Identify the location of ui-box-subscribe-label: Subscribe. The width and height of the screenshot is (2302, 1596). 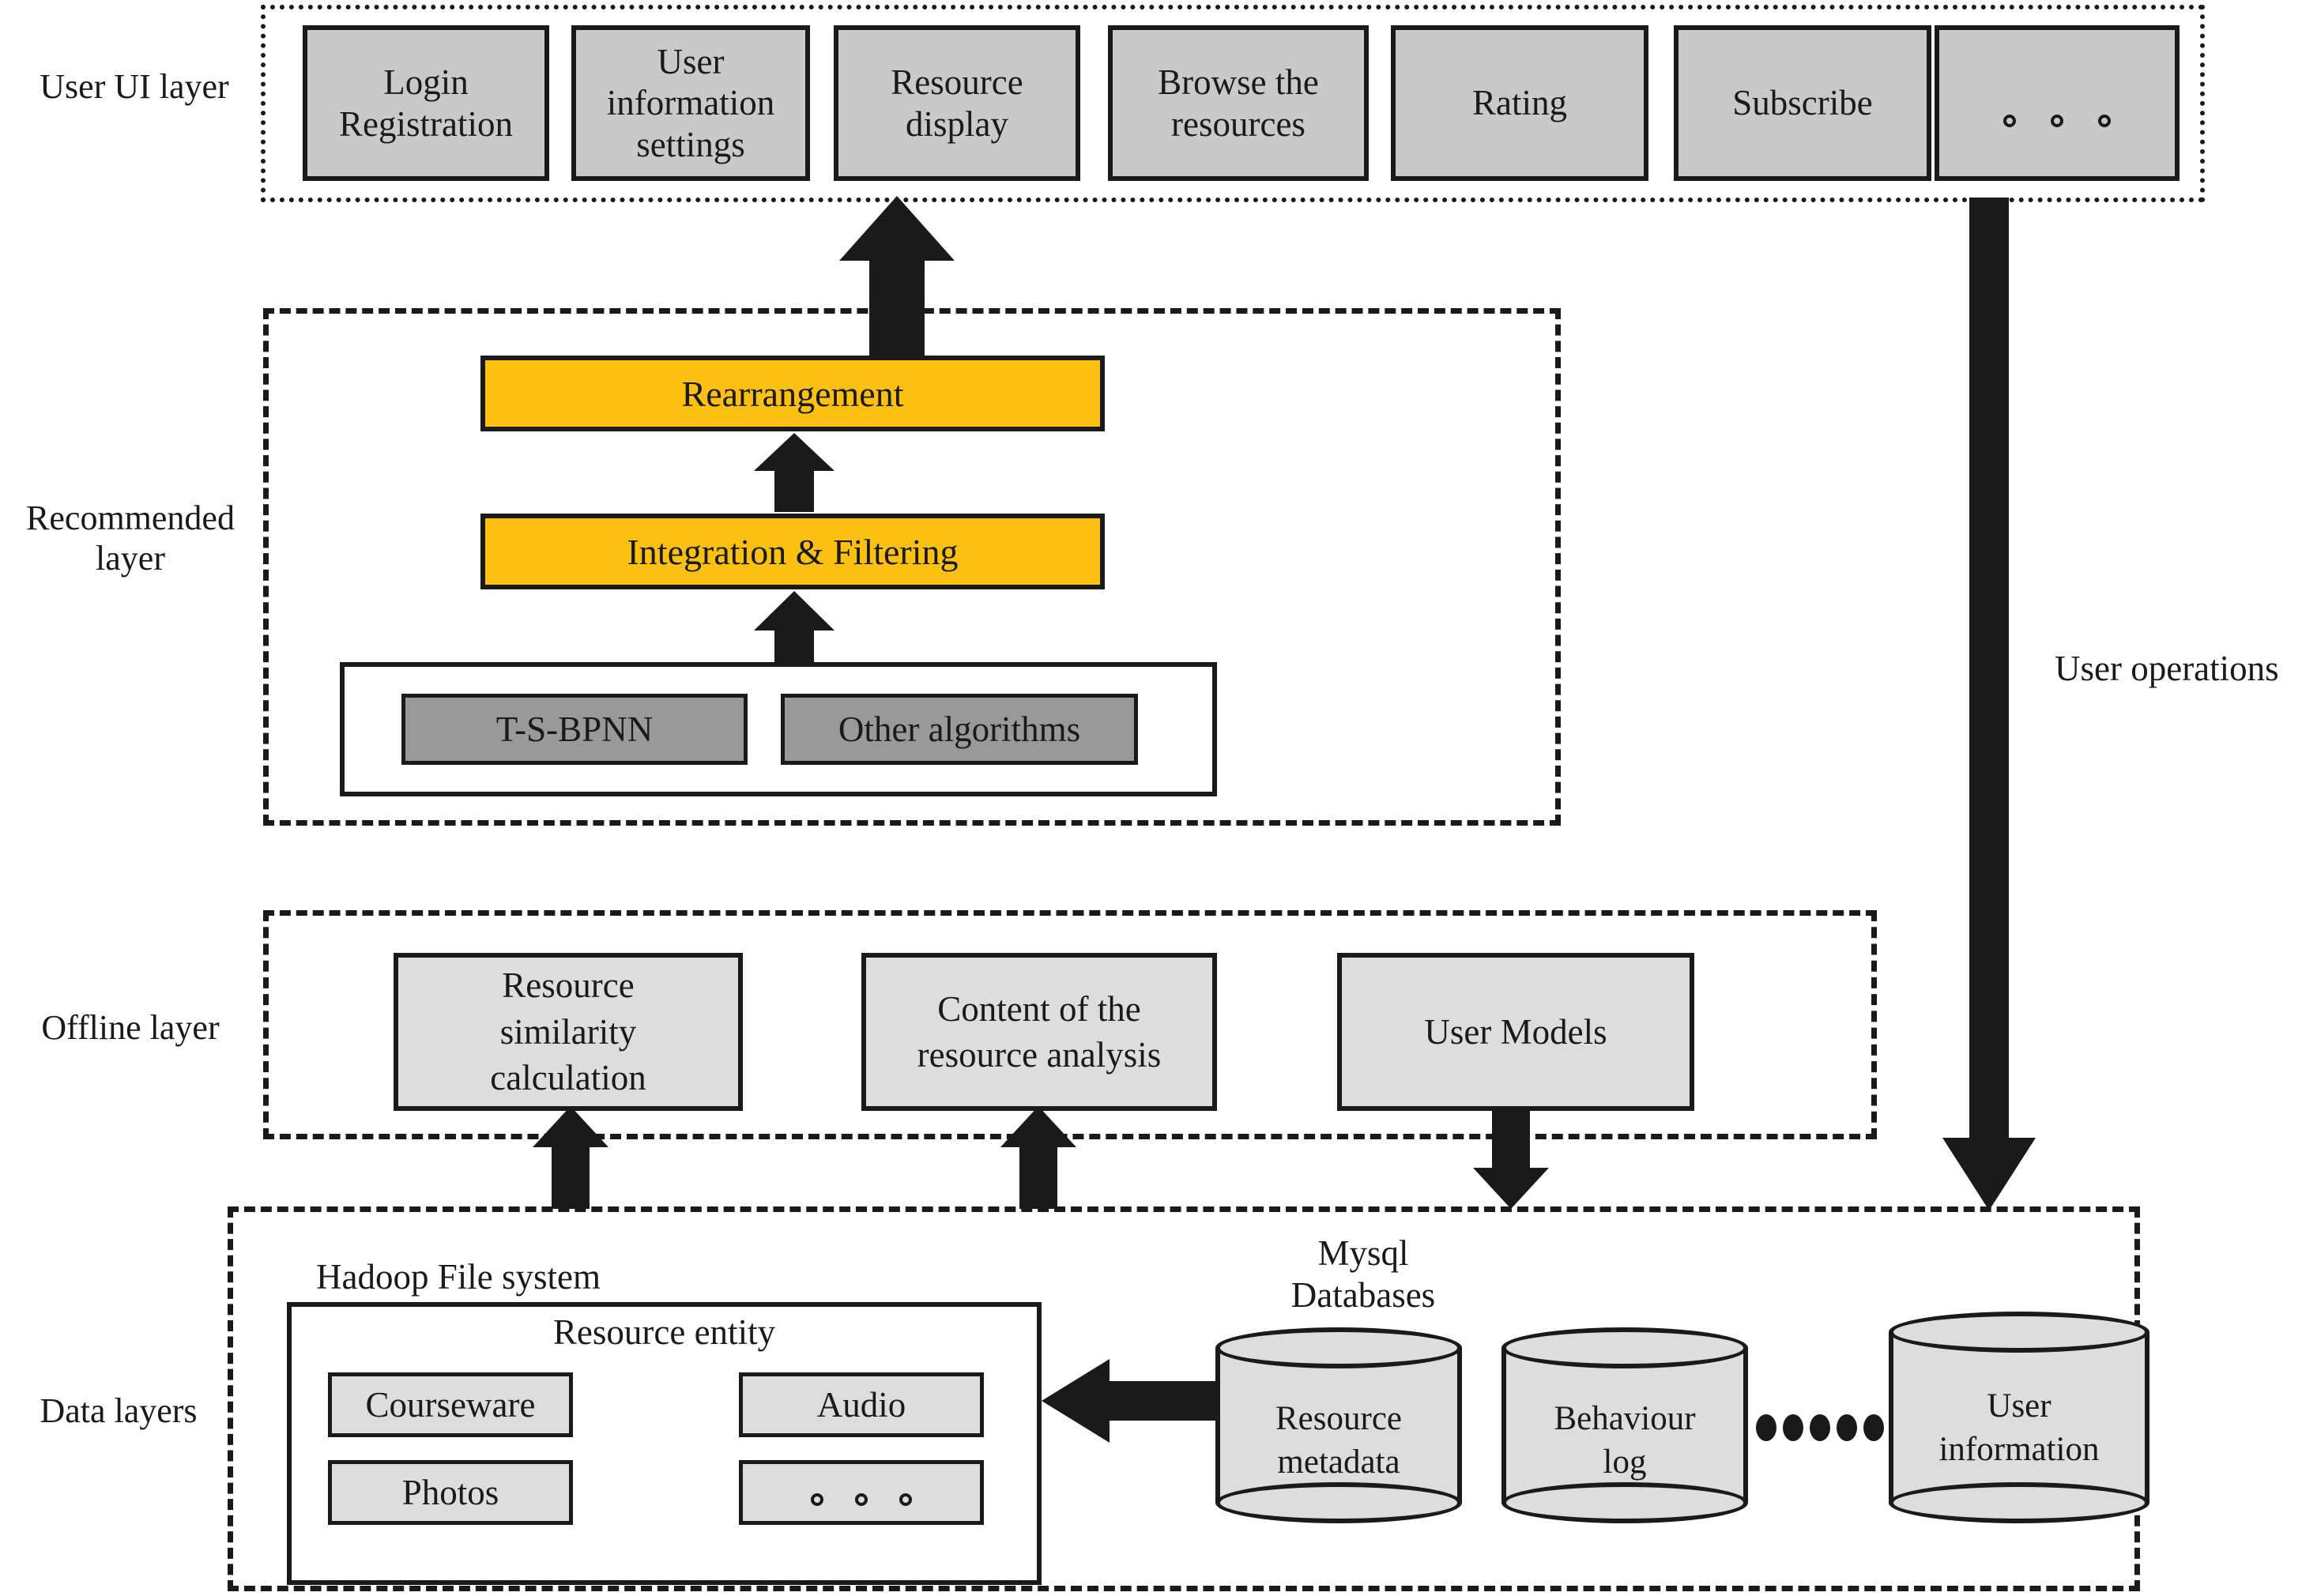
(1802, 103).